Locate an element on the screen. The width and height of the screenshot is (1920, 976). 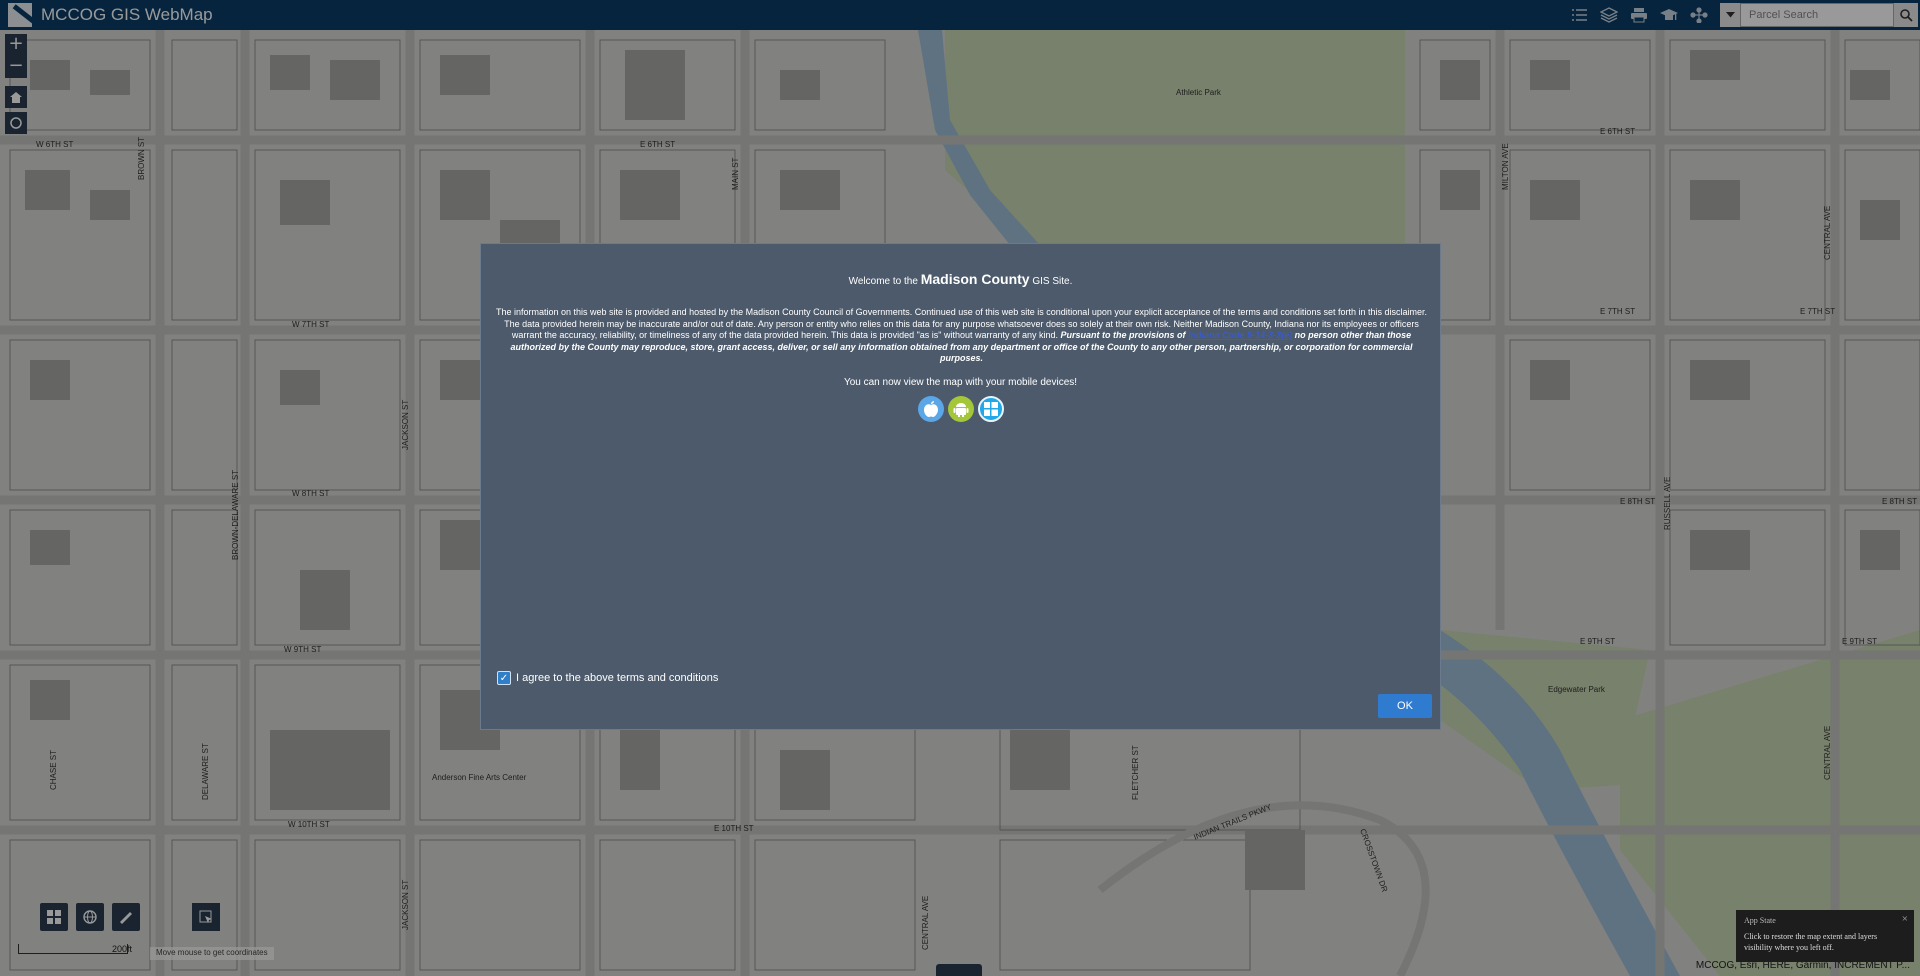
mobile-app-links is located at coordinates (961, 409).